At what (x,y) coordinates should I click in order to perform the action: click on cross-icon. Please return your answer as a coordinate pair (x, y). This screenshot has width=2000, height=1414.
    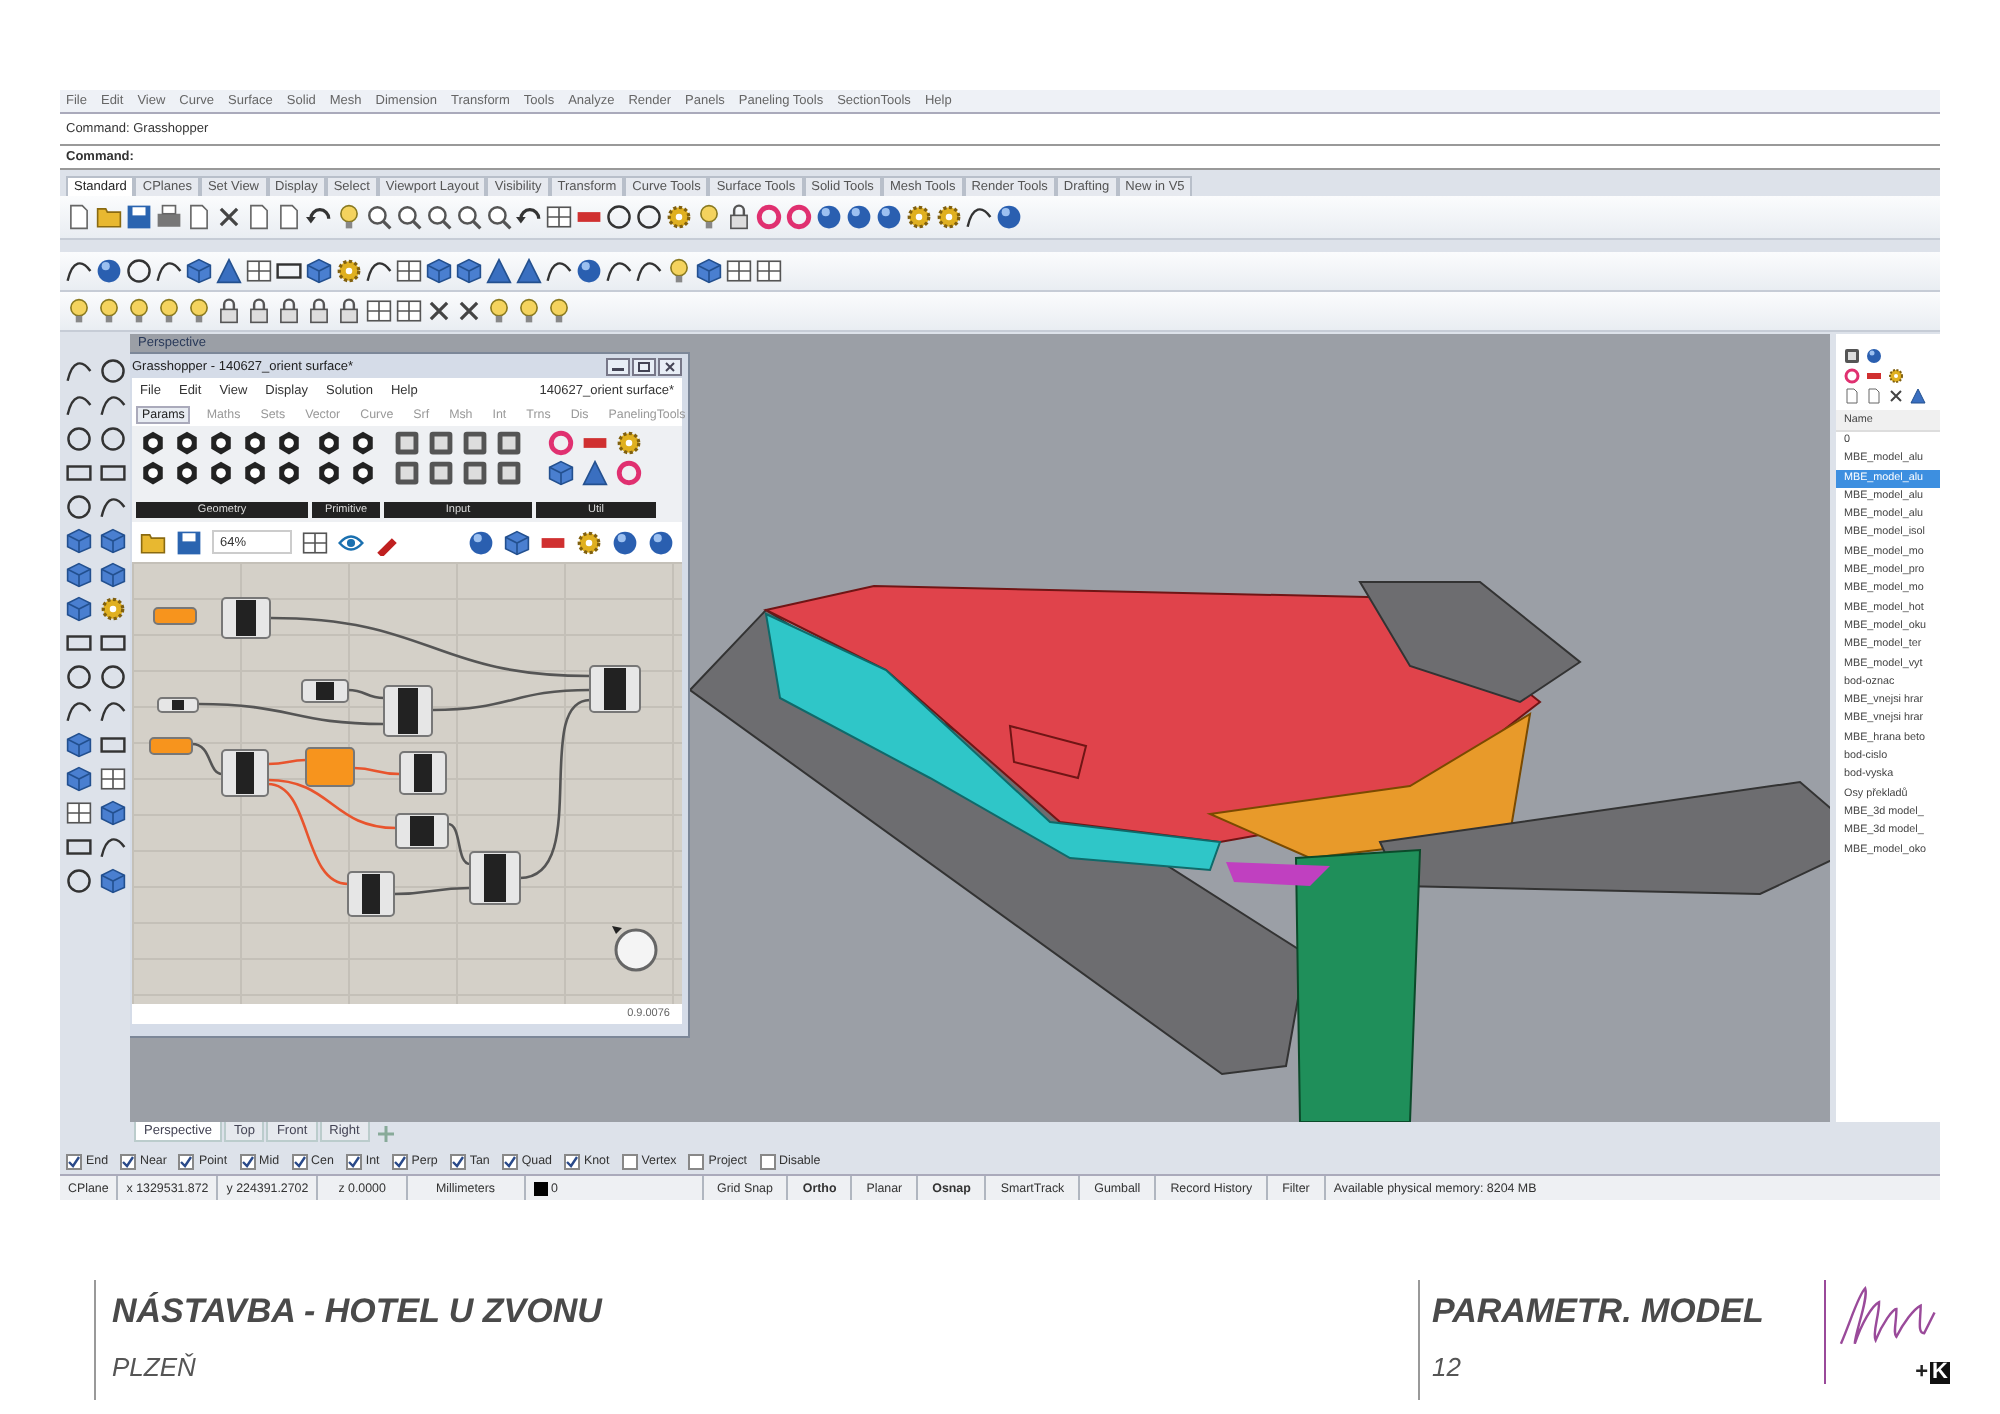
    Looking at the image, I should click on (469, 311).